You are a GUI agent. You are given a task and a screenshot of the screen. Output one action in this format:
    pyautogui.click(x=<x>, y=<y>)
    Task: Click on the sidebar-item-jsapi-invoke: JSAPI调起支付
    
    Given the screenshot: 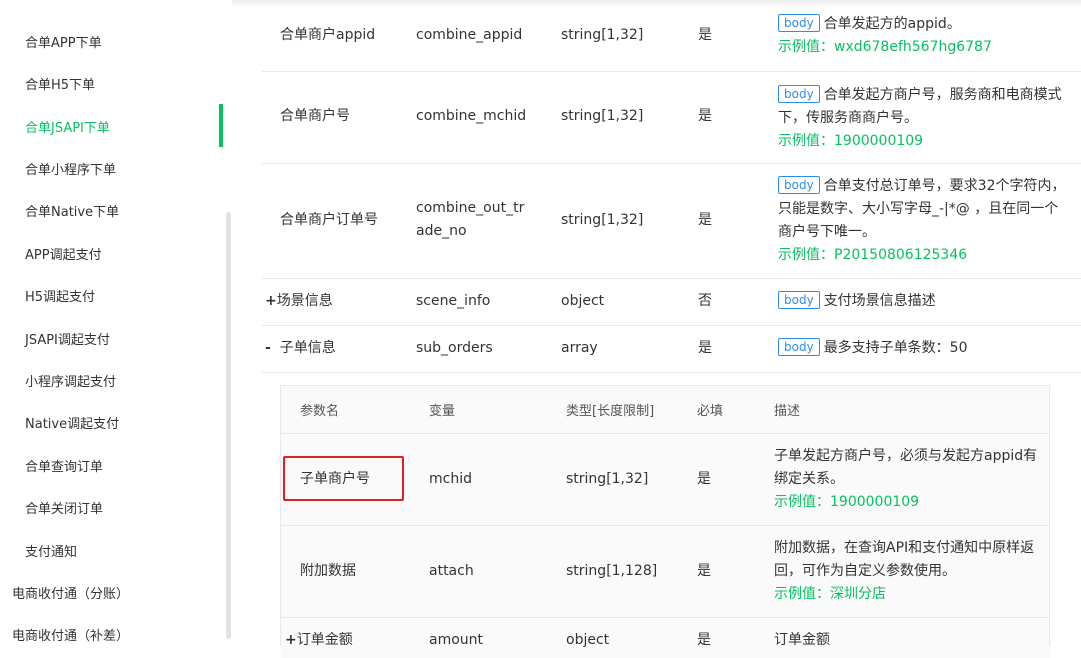 What is the action you would take?
    pyautogui.click(x=67, y=338)
    